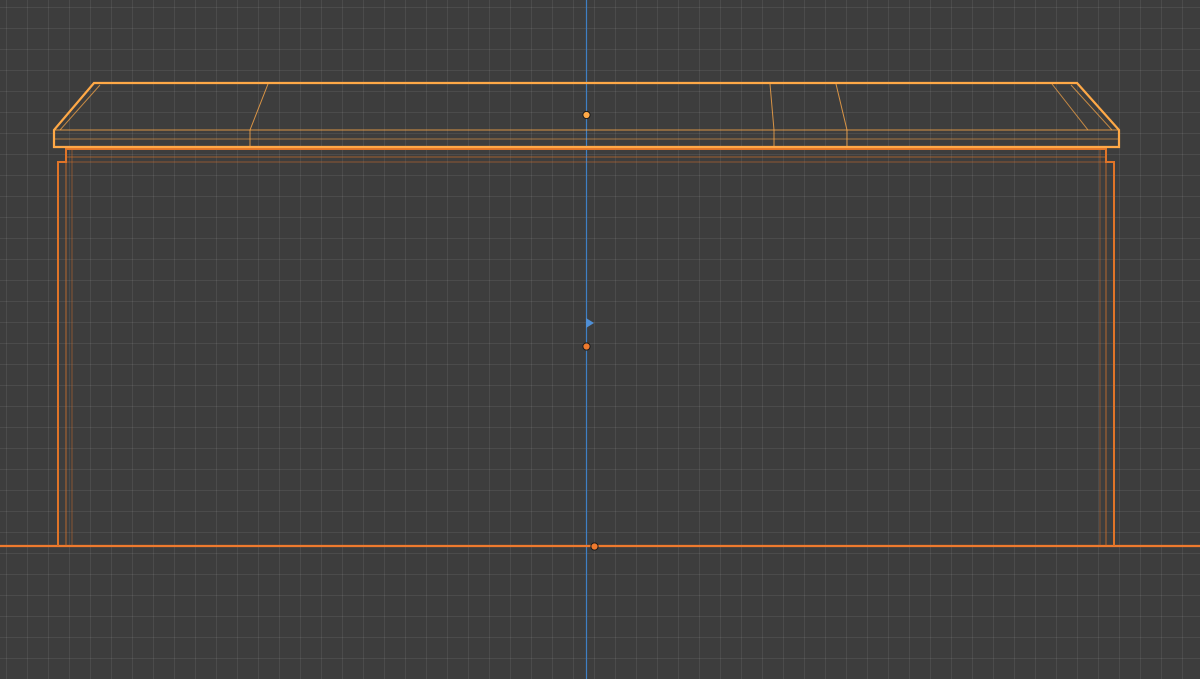  What do you see at coordinates (590, 323) in the screenshot?
I see `axis-marker-icon` at bounding box center [590, 323].